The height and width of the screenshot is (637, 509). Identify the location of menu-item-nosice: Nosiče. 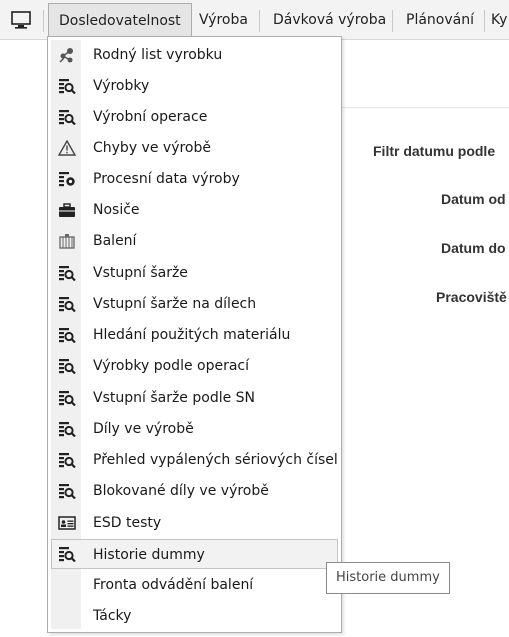
(194, 210).